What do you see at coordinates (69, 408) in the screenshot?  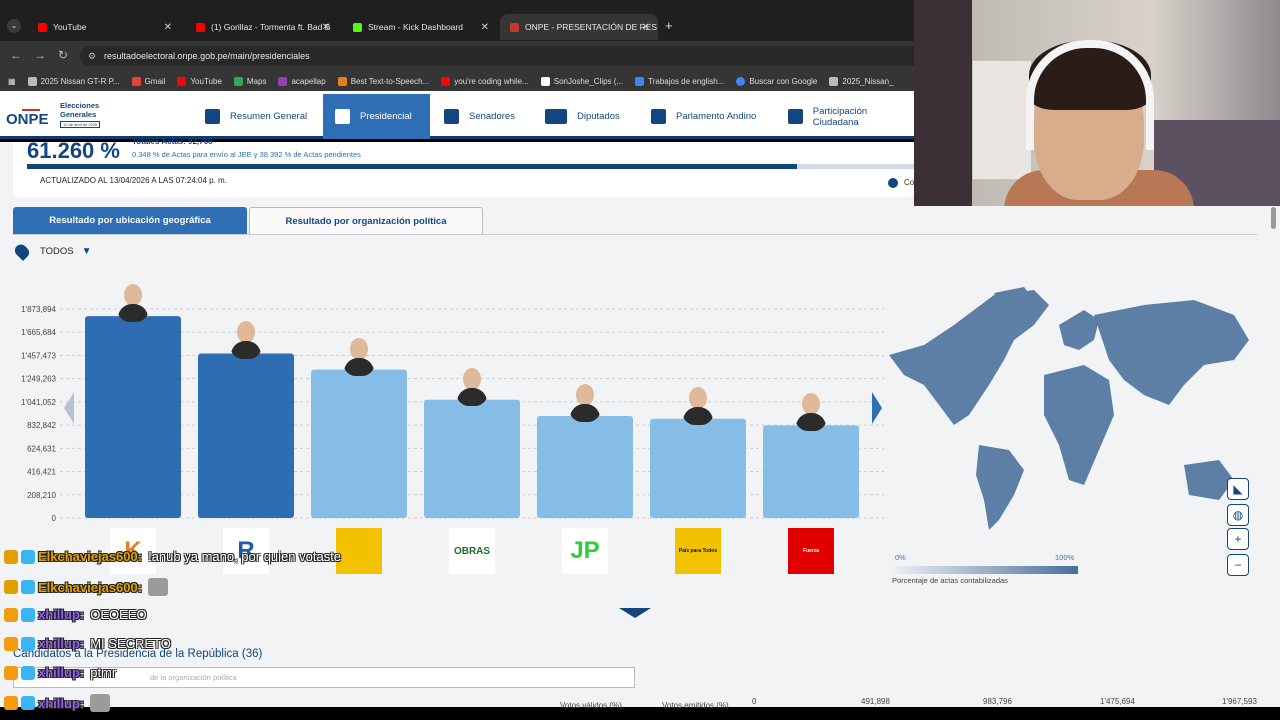 I see `chart-prev-arrow` at bounding box center [69, 408].